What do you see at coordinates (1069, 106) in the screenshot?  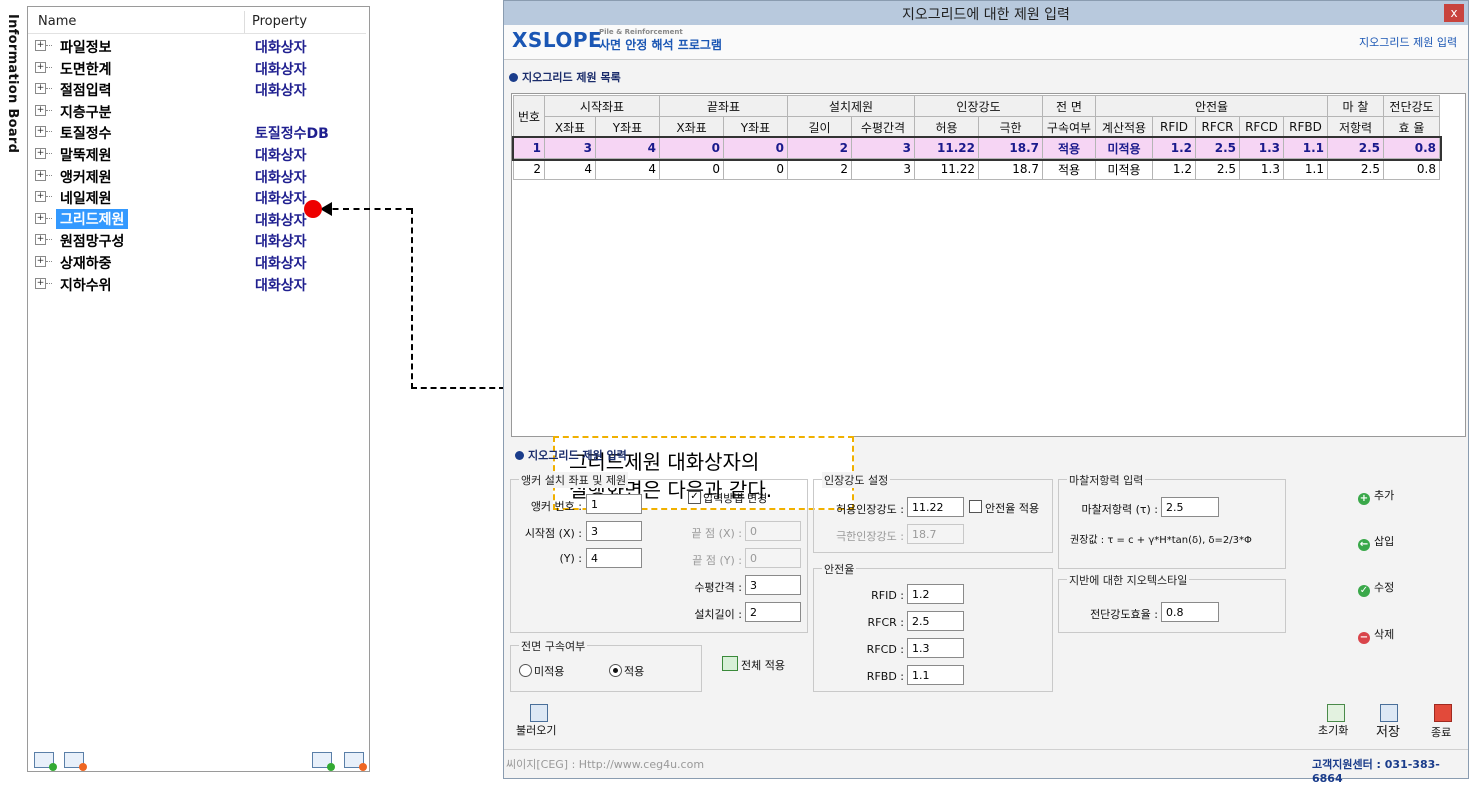 I see `grid-header: 전 면` at bounding box center [1069, 106].